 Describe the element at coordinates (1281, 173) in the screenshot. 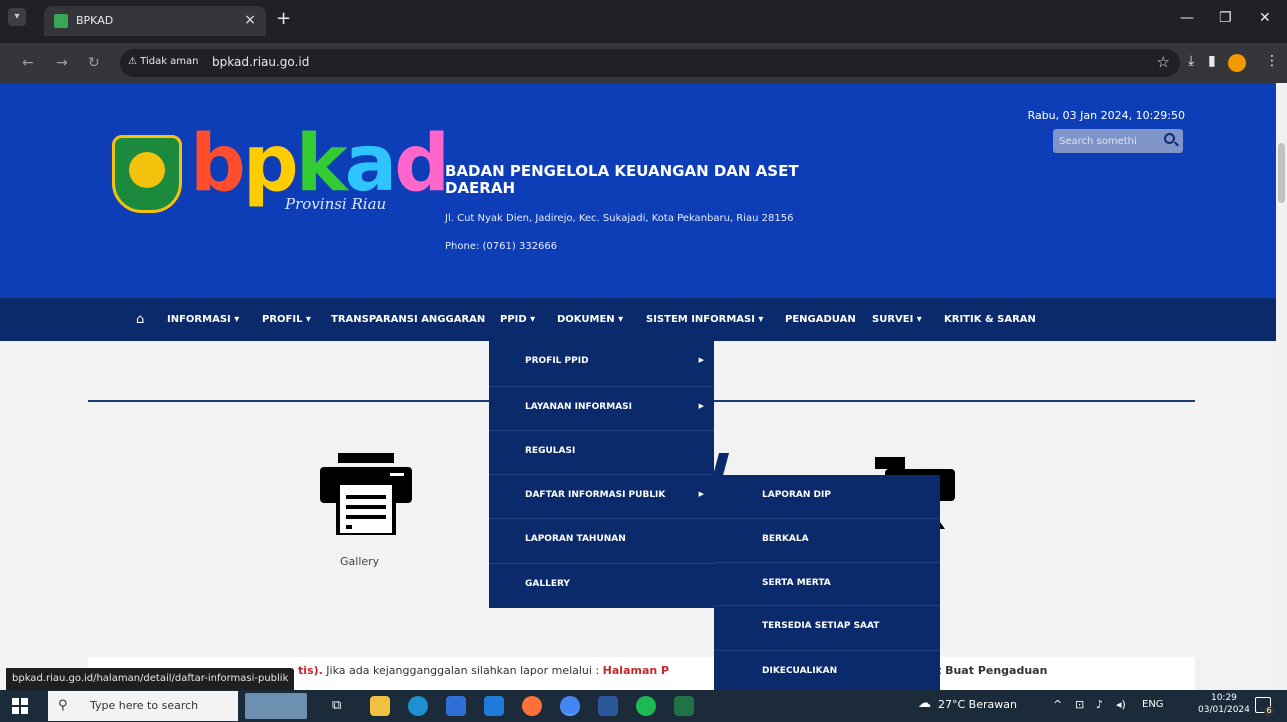

I see `scroll-thumb` at that location.